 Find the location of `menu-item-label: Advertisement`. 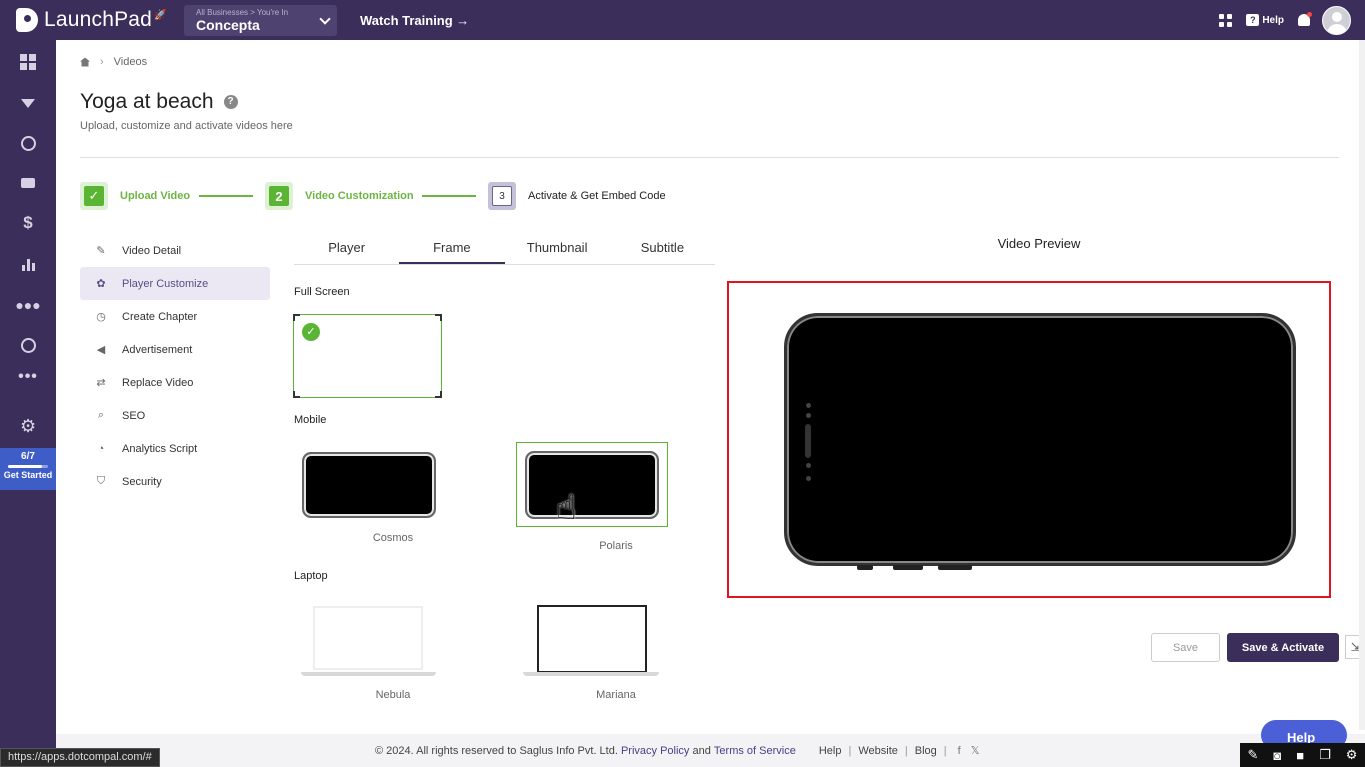

menu-item-label: Advertisement is located at coordinates (157, 349).